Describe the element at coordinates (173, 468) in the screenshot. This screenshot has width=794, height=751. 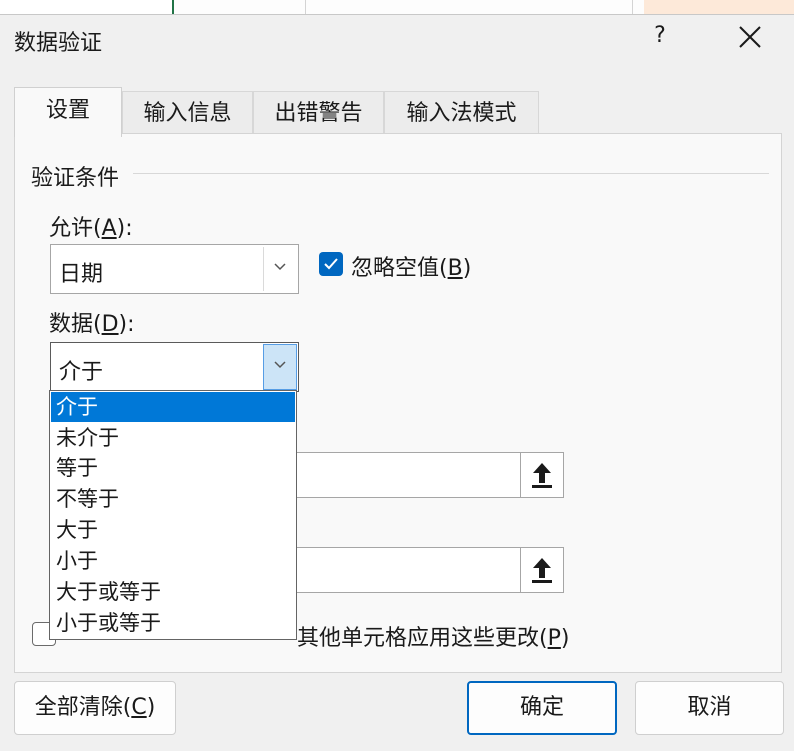
I see `data-option: 等于` at that location.